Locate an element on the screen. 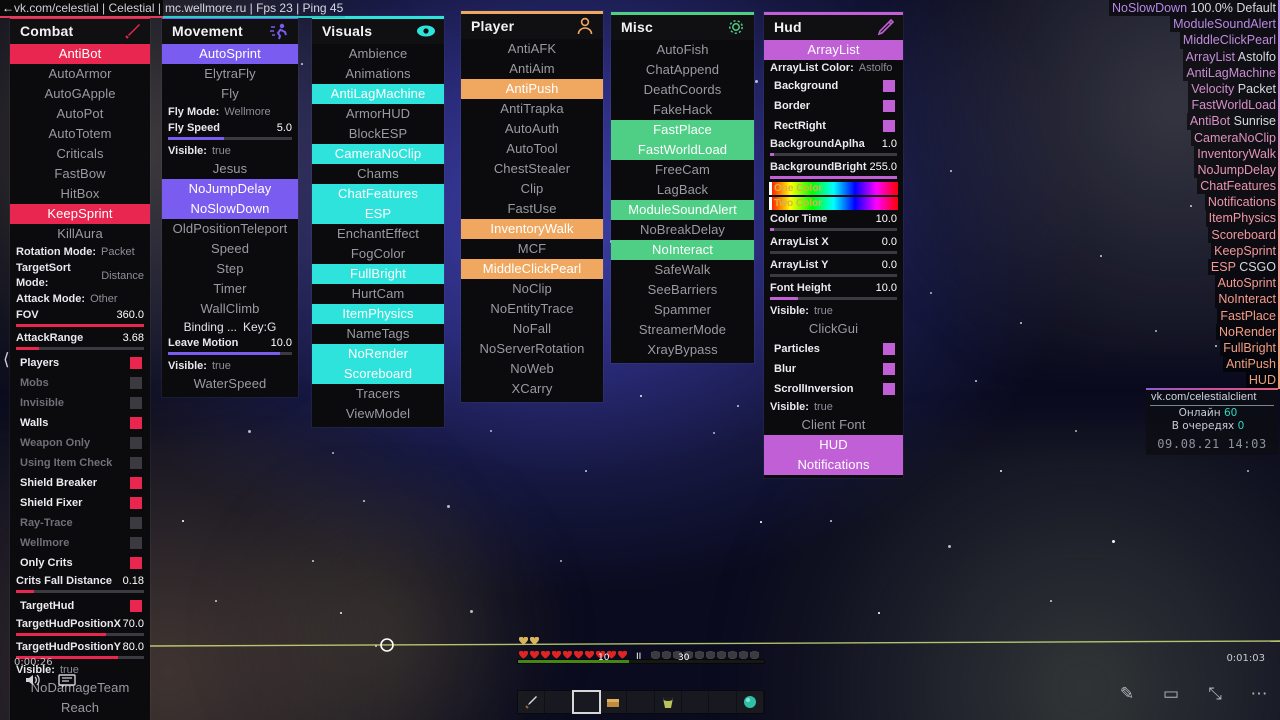  module-xraybypass: XrayBypass is located at coordinates (682, 350).